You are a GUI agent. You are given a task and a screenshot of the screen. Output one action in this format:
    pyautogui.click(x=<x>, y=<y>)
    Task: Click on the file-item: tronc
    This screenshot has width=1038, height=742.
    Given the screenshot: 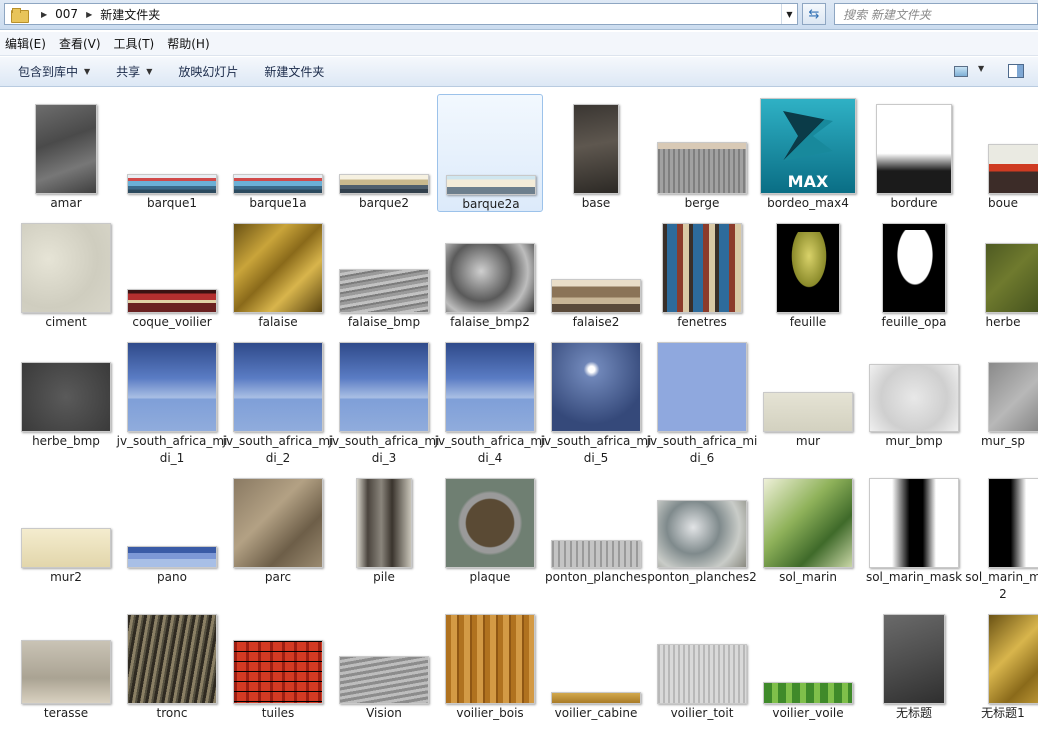 What is the action you would take?
    pyautogui.click(x=172, y=663)
    